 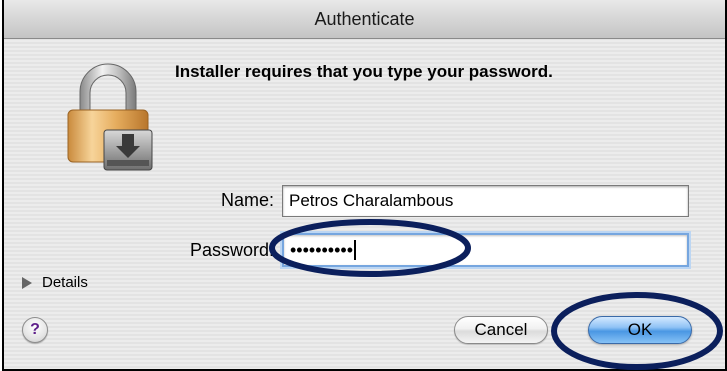 I want to click on details-label: Details, so click(x=65, y=282).